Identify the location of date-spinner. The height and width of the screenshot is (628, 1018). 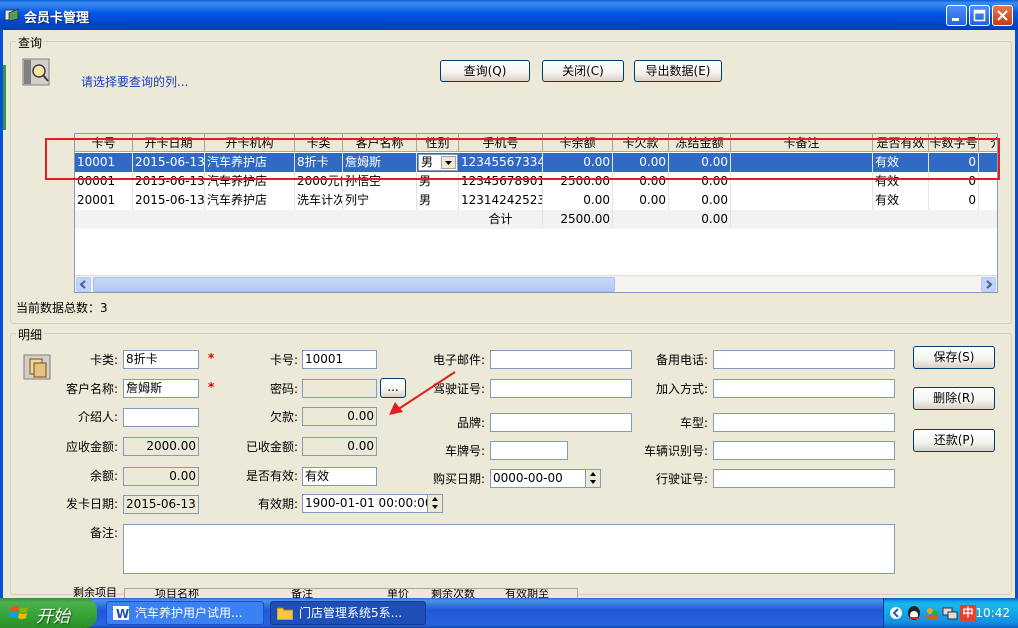
(592, 478).